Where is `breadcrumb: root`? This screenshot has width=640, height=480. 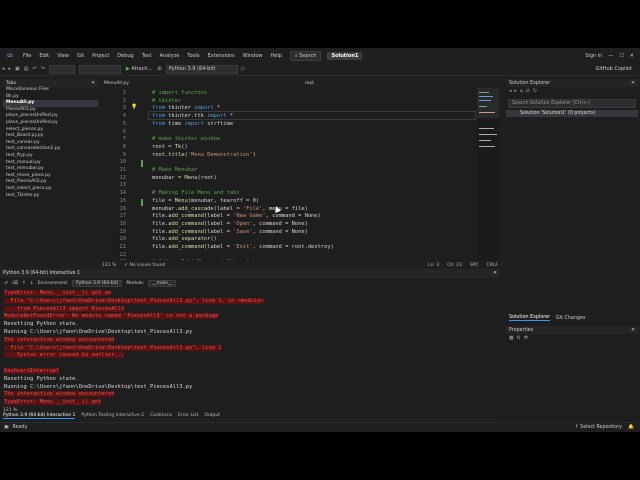 breadcrumb: root is located at coordinates (309, 83).